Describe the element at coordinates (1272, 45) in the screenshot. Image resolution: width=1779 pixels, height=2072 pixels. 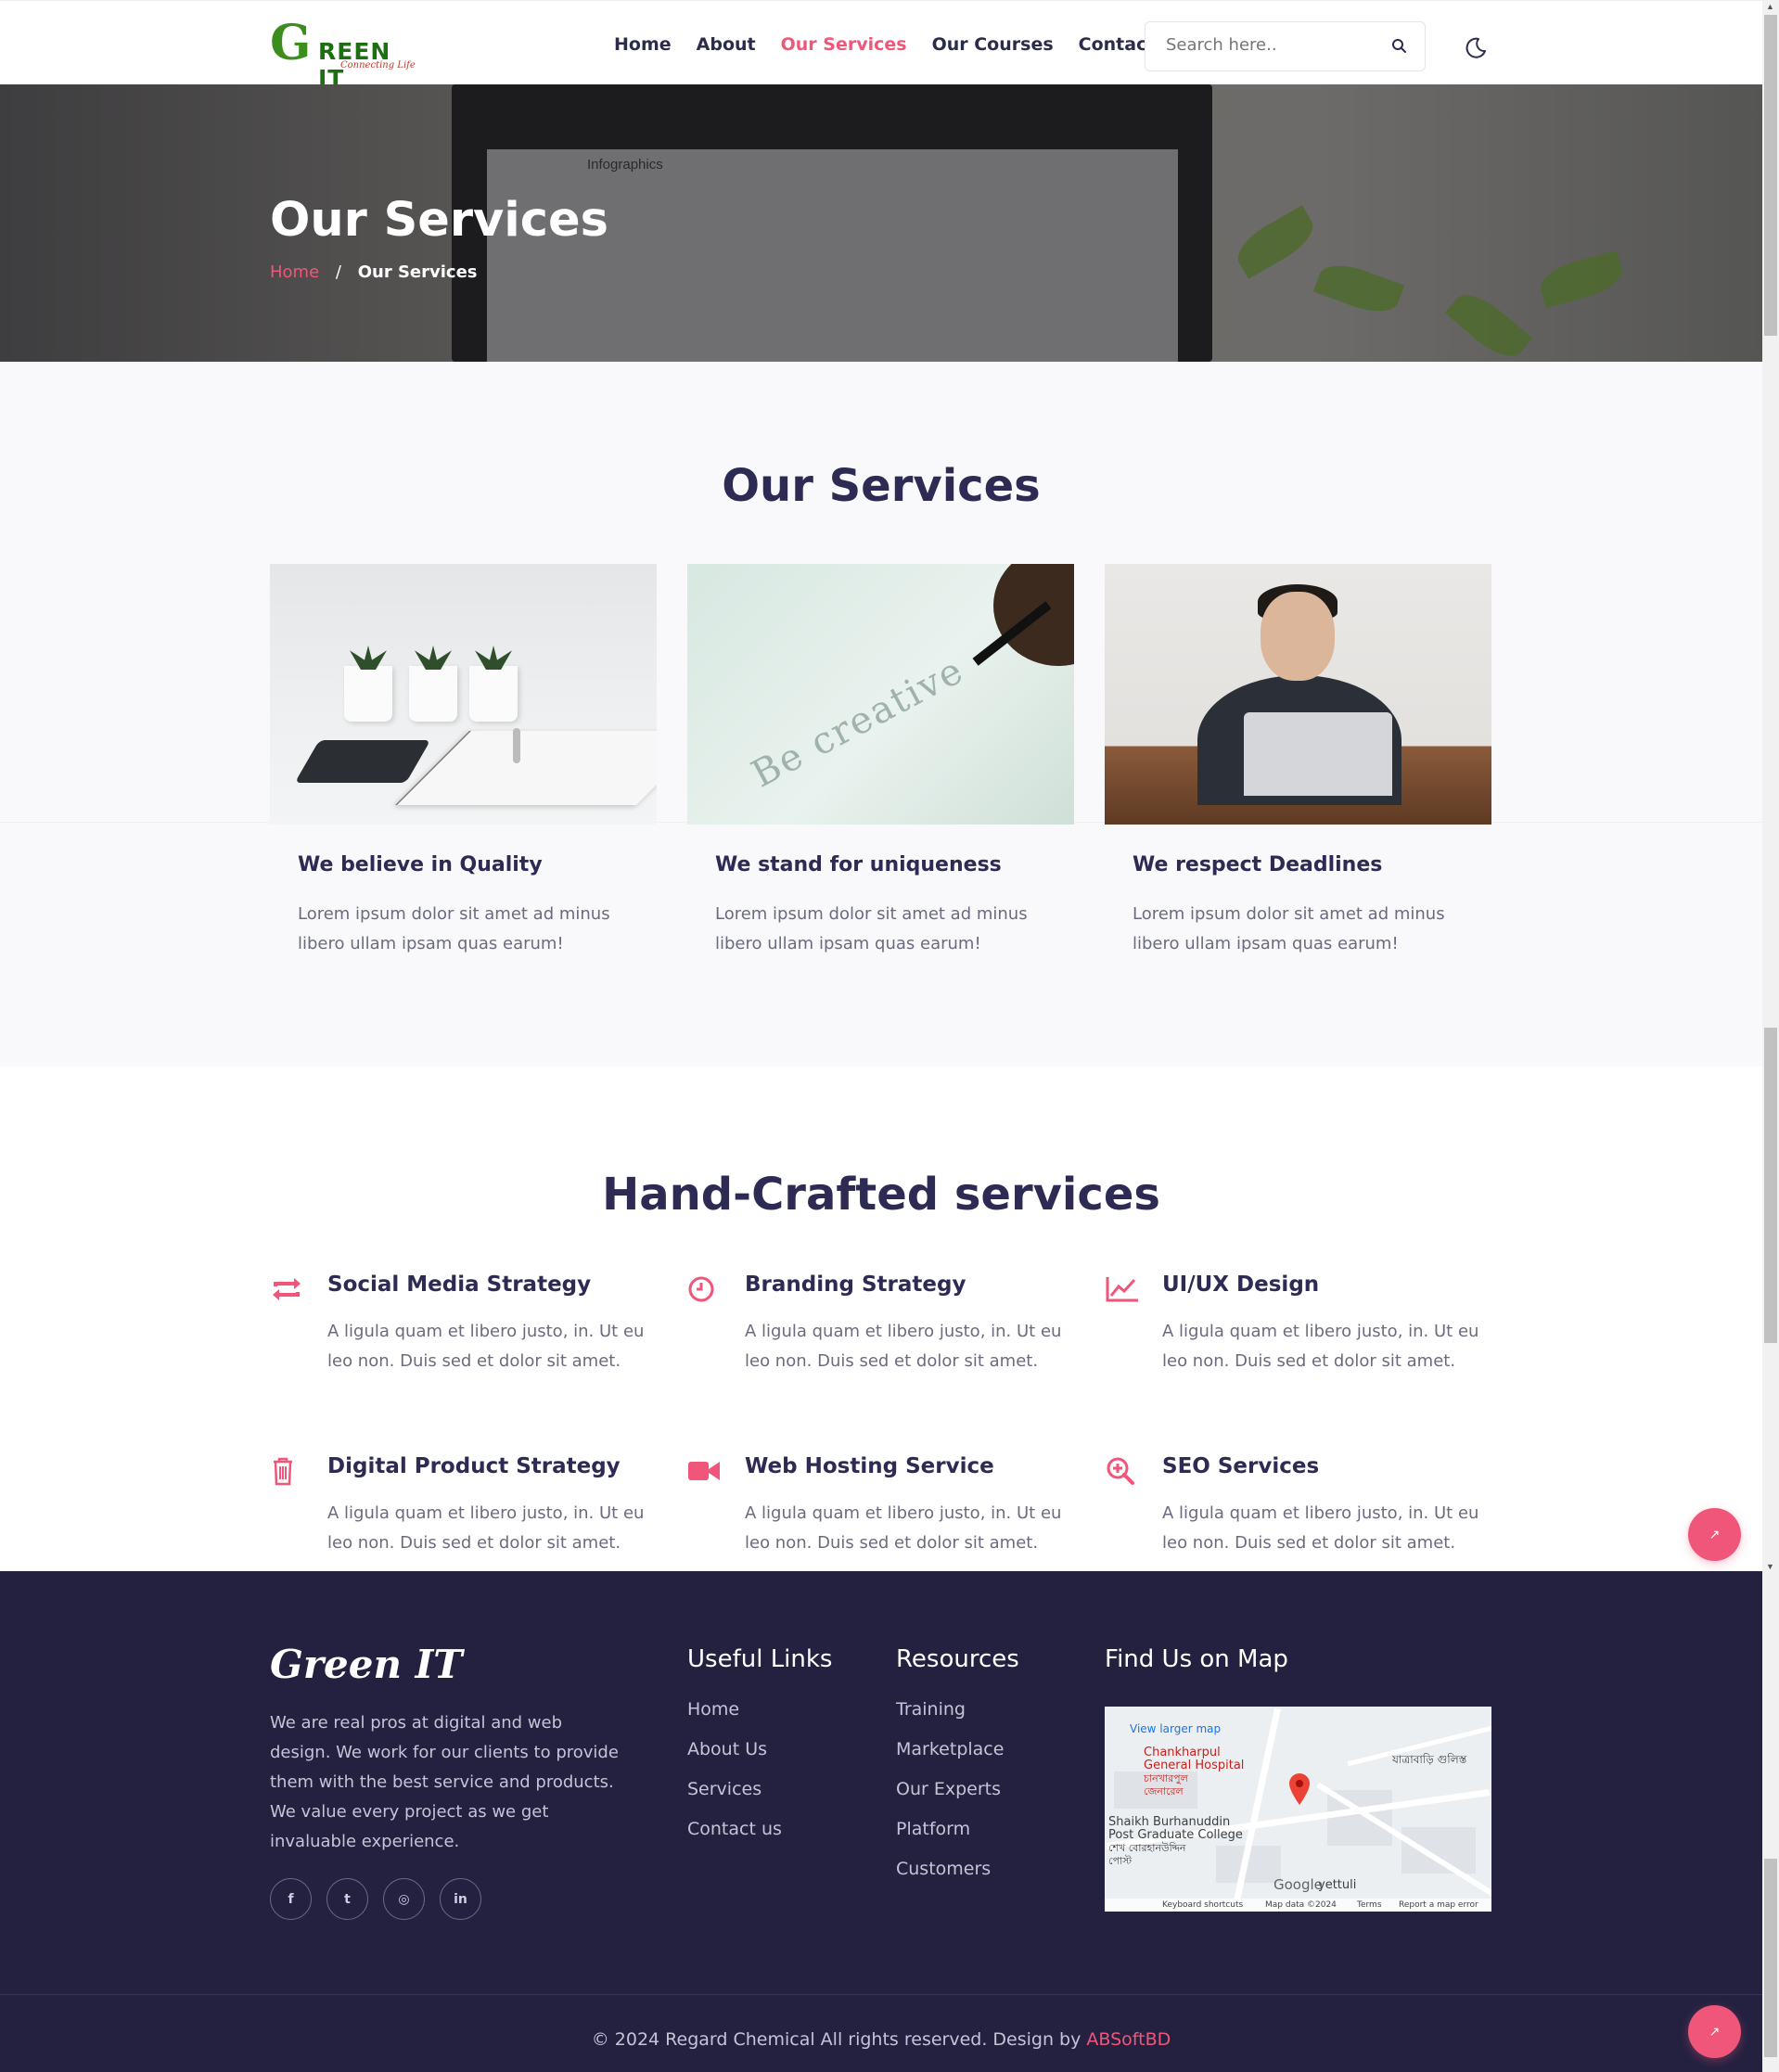
I see `search-input` at that location.